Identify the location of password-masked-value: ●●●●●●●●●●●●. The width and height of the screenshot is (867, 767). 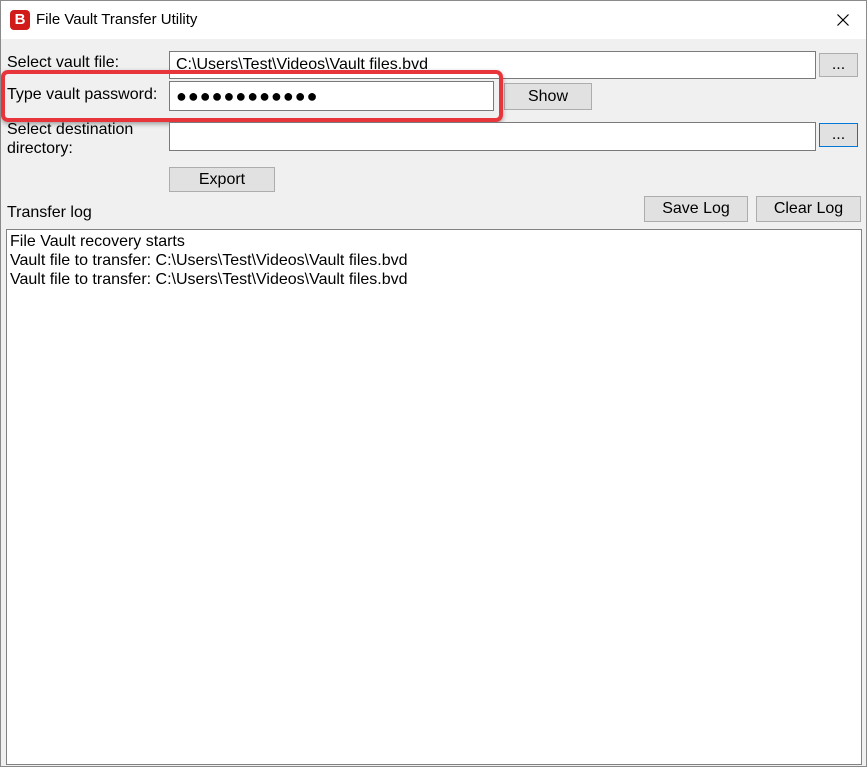
(247, 96).